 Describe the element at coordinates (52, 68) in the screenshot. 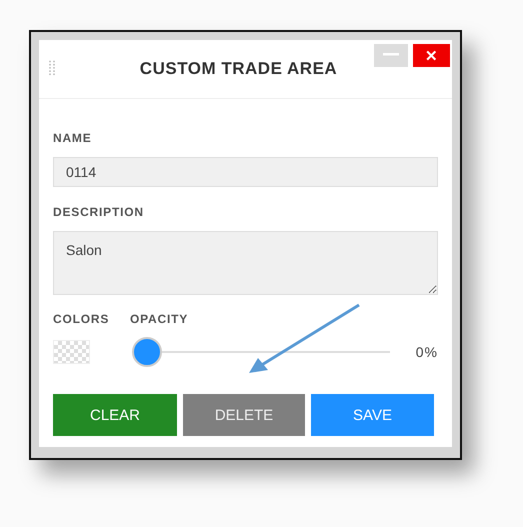

I see `drag-handle-icon` at that location.